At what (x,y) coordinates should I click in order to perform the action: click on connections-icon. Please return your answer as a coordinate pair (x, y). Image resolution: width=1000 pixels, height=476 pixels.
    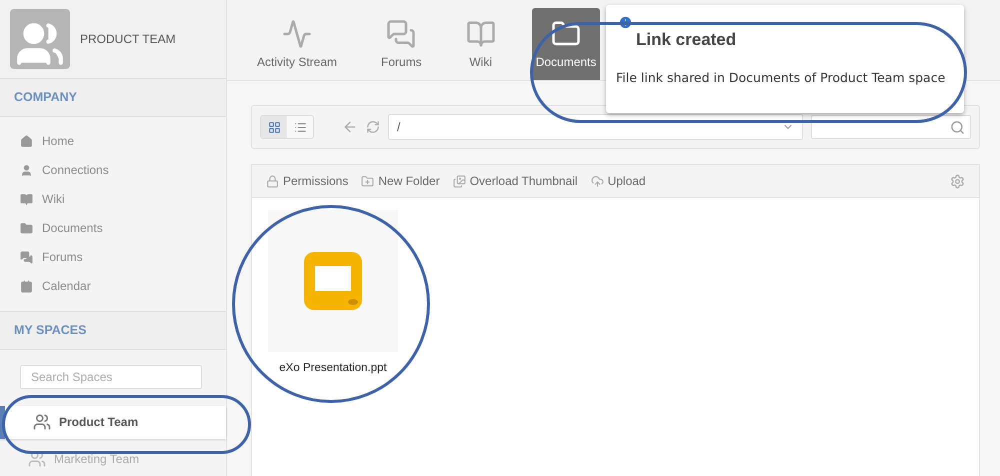
    Looking at the image, I should click on (26, 170).